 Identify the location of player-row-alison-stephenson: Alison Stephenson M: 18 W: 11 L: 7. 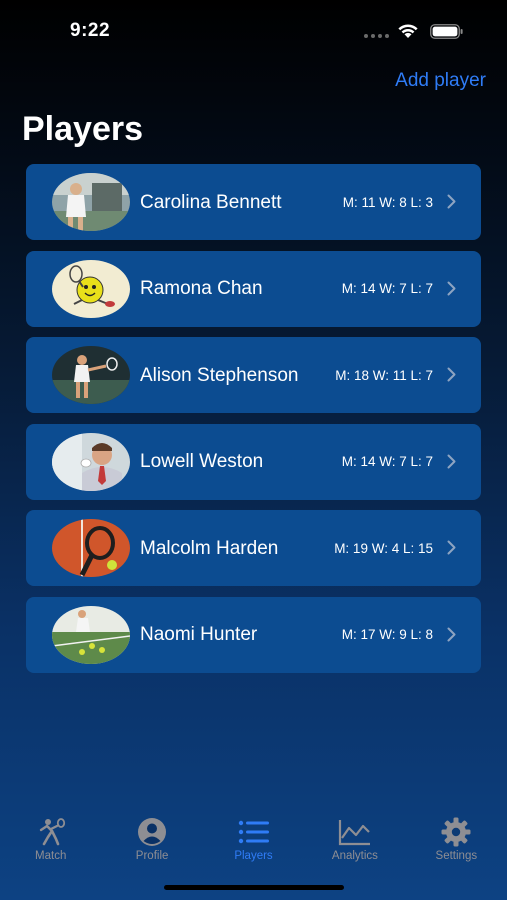
(253, 375).